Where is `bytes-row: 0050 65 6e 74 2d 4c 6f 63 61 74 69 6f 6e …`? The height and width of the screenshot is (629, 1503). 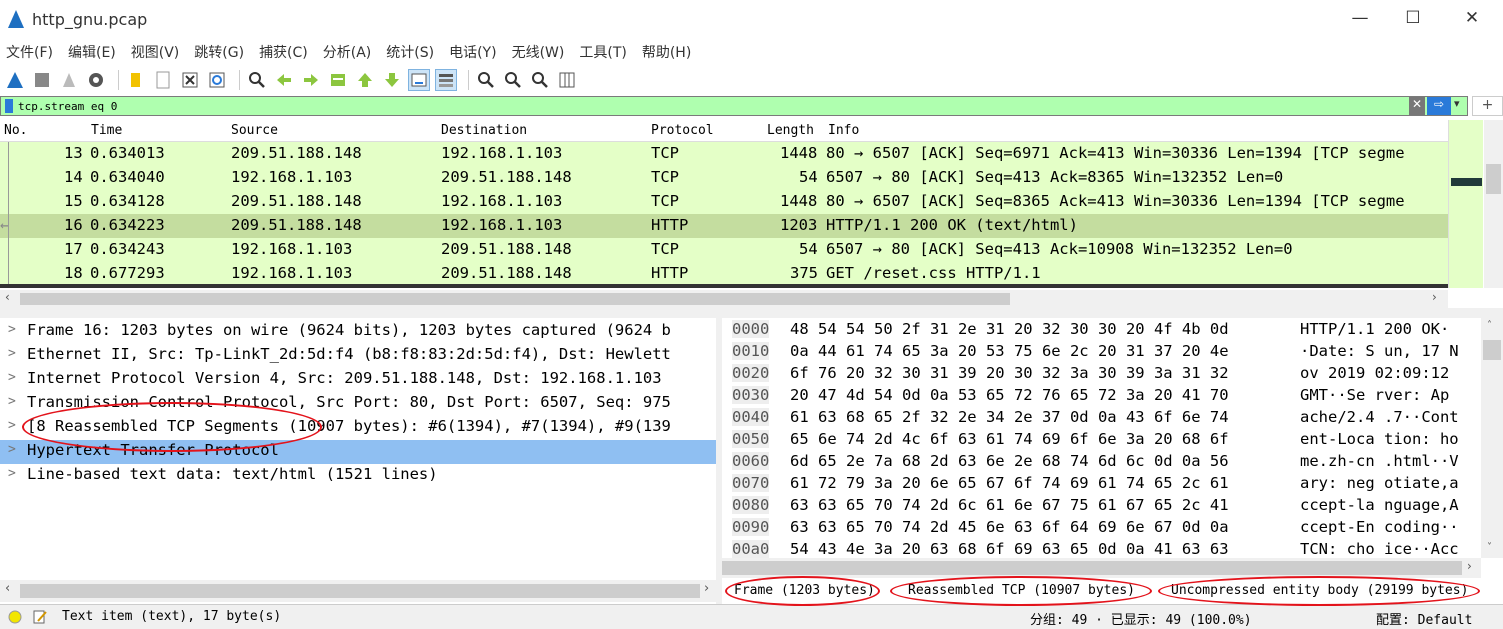
bytes-row: 0050 65 6e 74 2d 4c 6f 63 61 74 69 6f 6e … is located at coordinates (1101, 441).